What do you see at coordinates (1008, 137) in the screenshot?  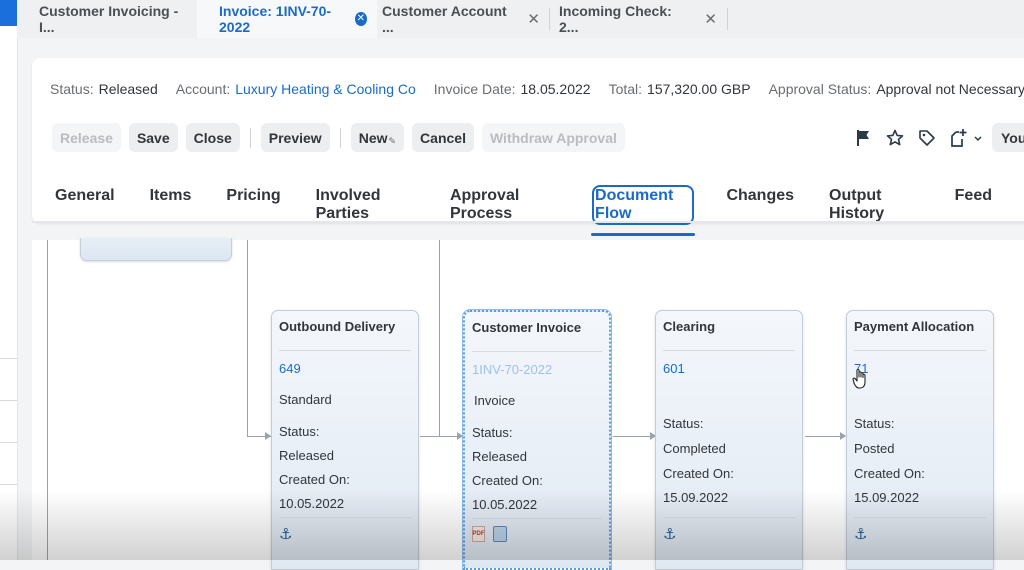 I see `you-button: You` at bounding box center [1008, 137].